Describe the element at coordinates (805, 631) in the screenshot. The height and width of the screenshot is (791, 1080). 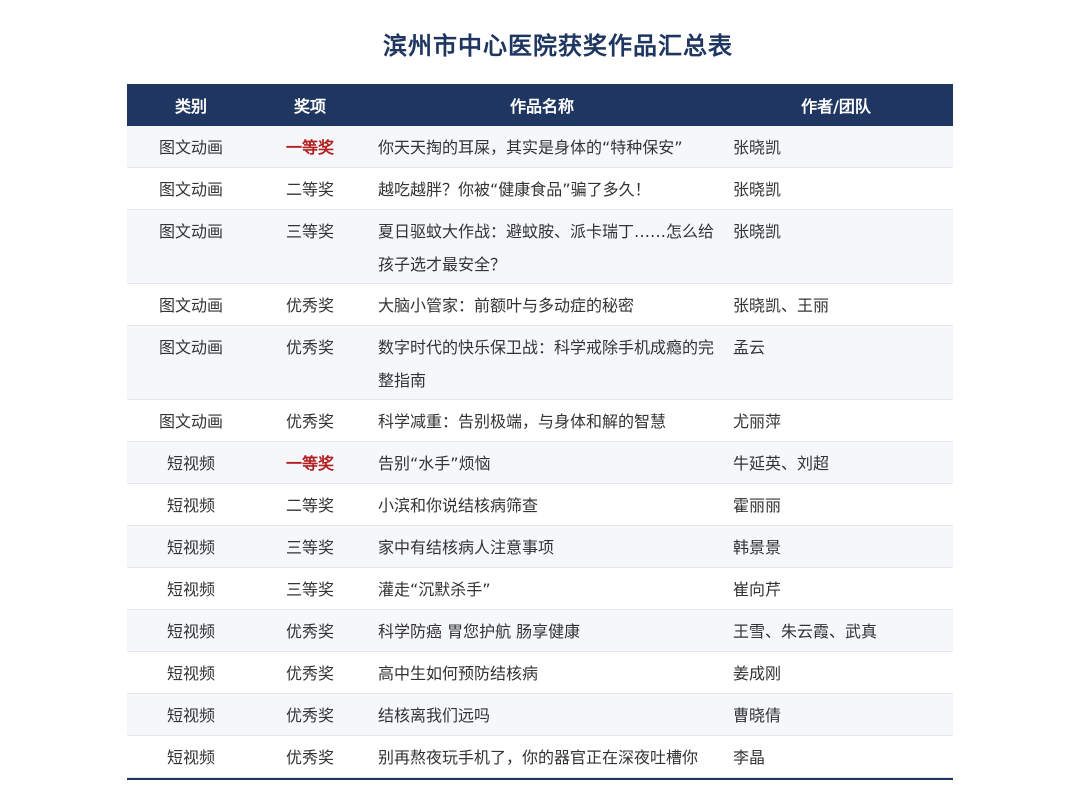
I see `author-cell: 王雪、朱云霞、武真` at that location.